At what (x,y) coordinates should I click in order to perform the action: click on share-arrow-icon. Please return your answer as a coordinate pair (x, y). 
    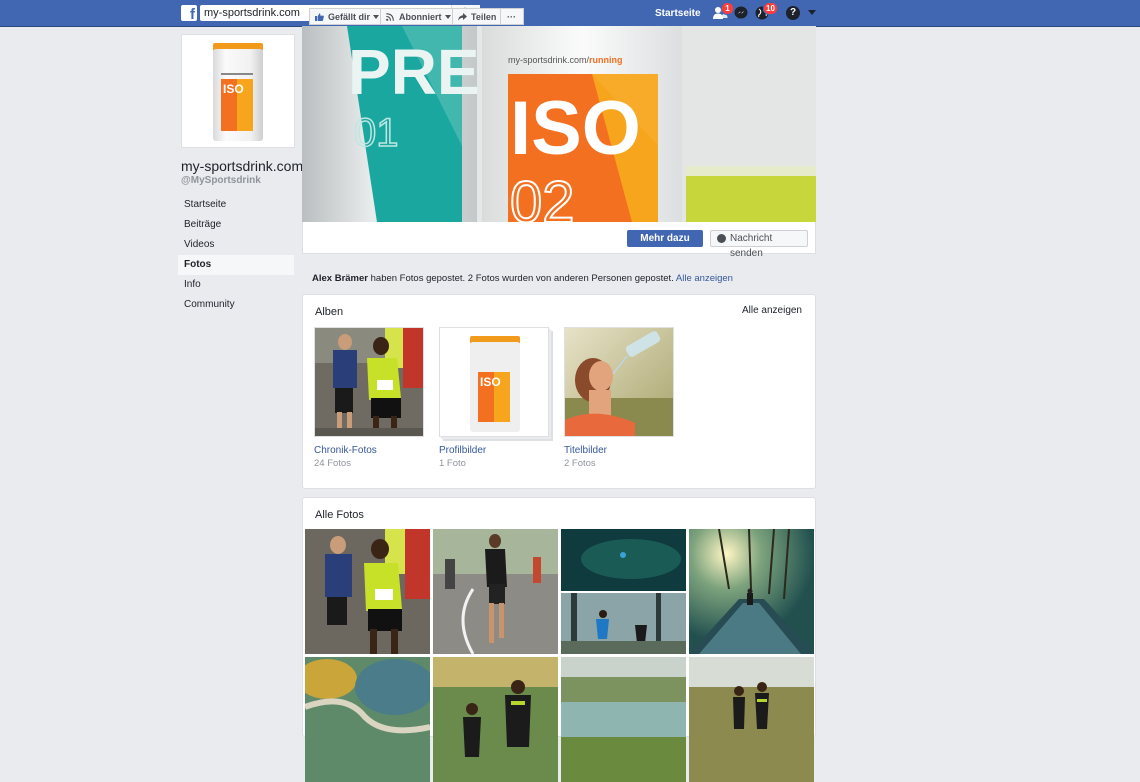
    Looking at the image, I should click on (462, 17).